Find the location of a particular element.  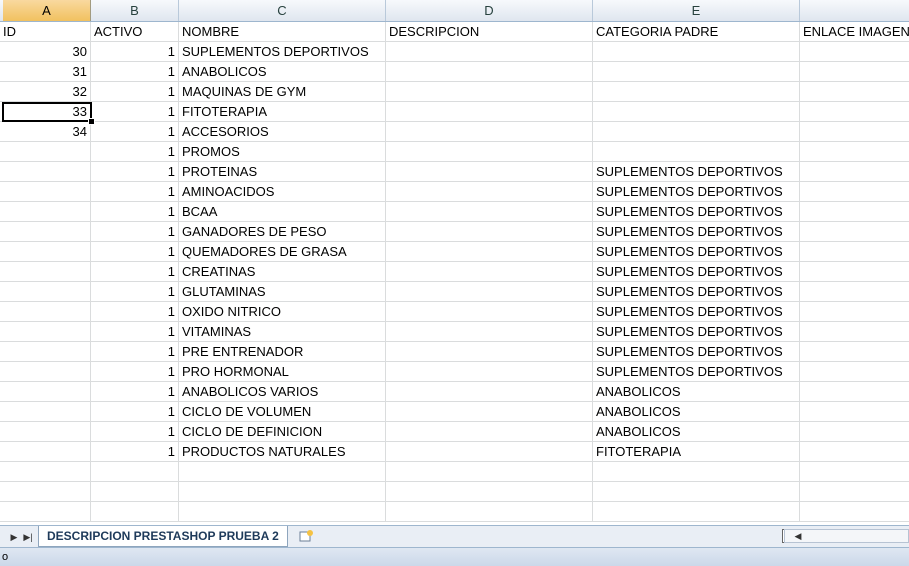

cell: NOMBRE is located at coordinates (282, 31).